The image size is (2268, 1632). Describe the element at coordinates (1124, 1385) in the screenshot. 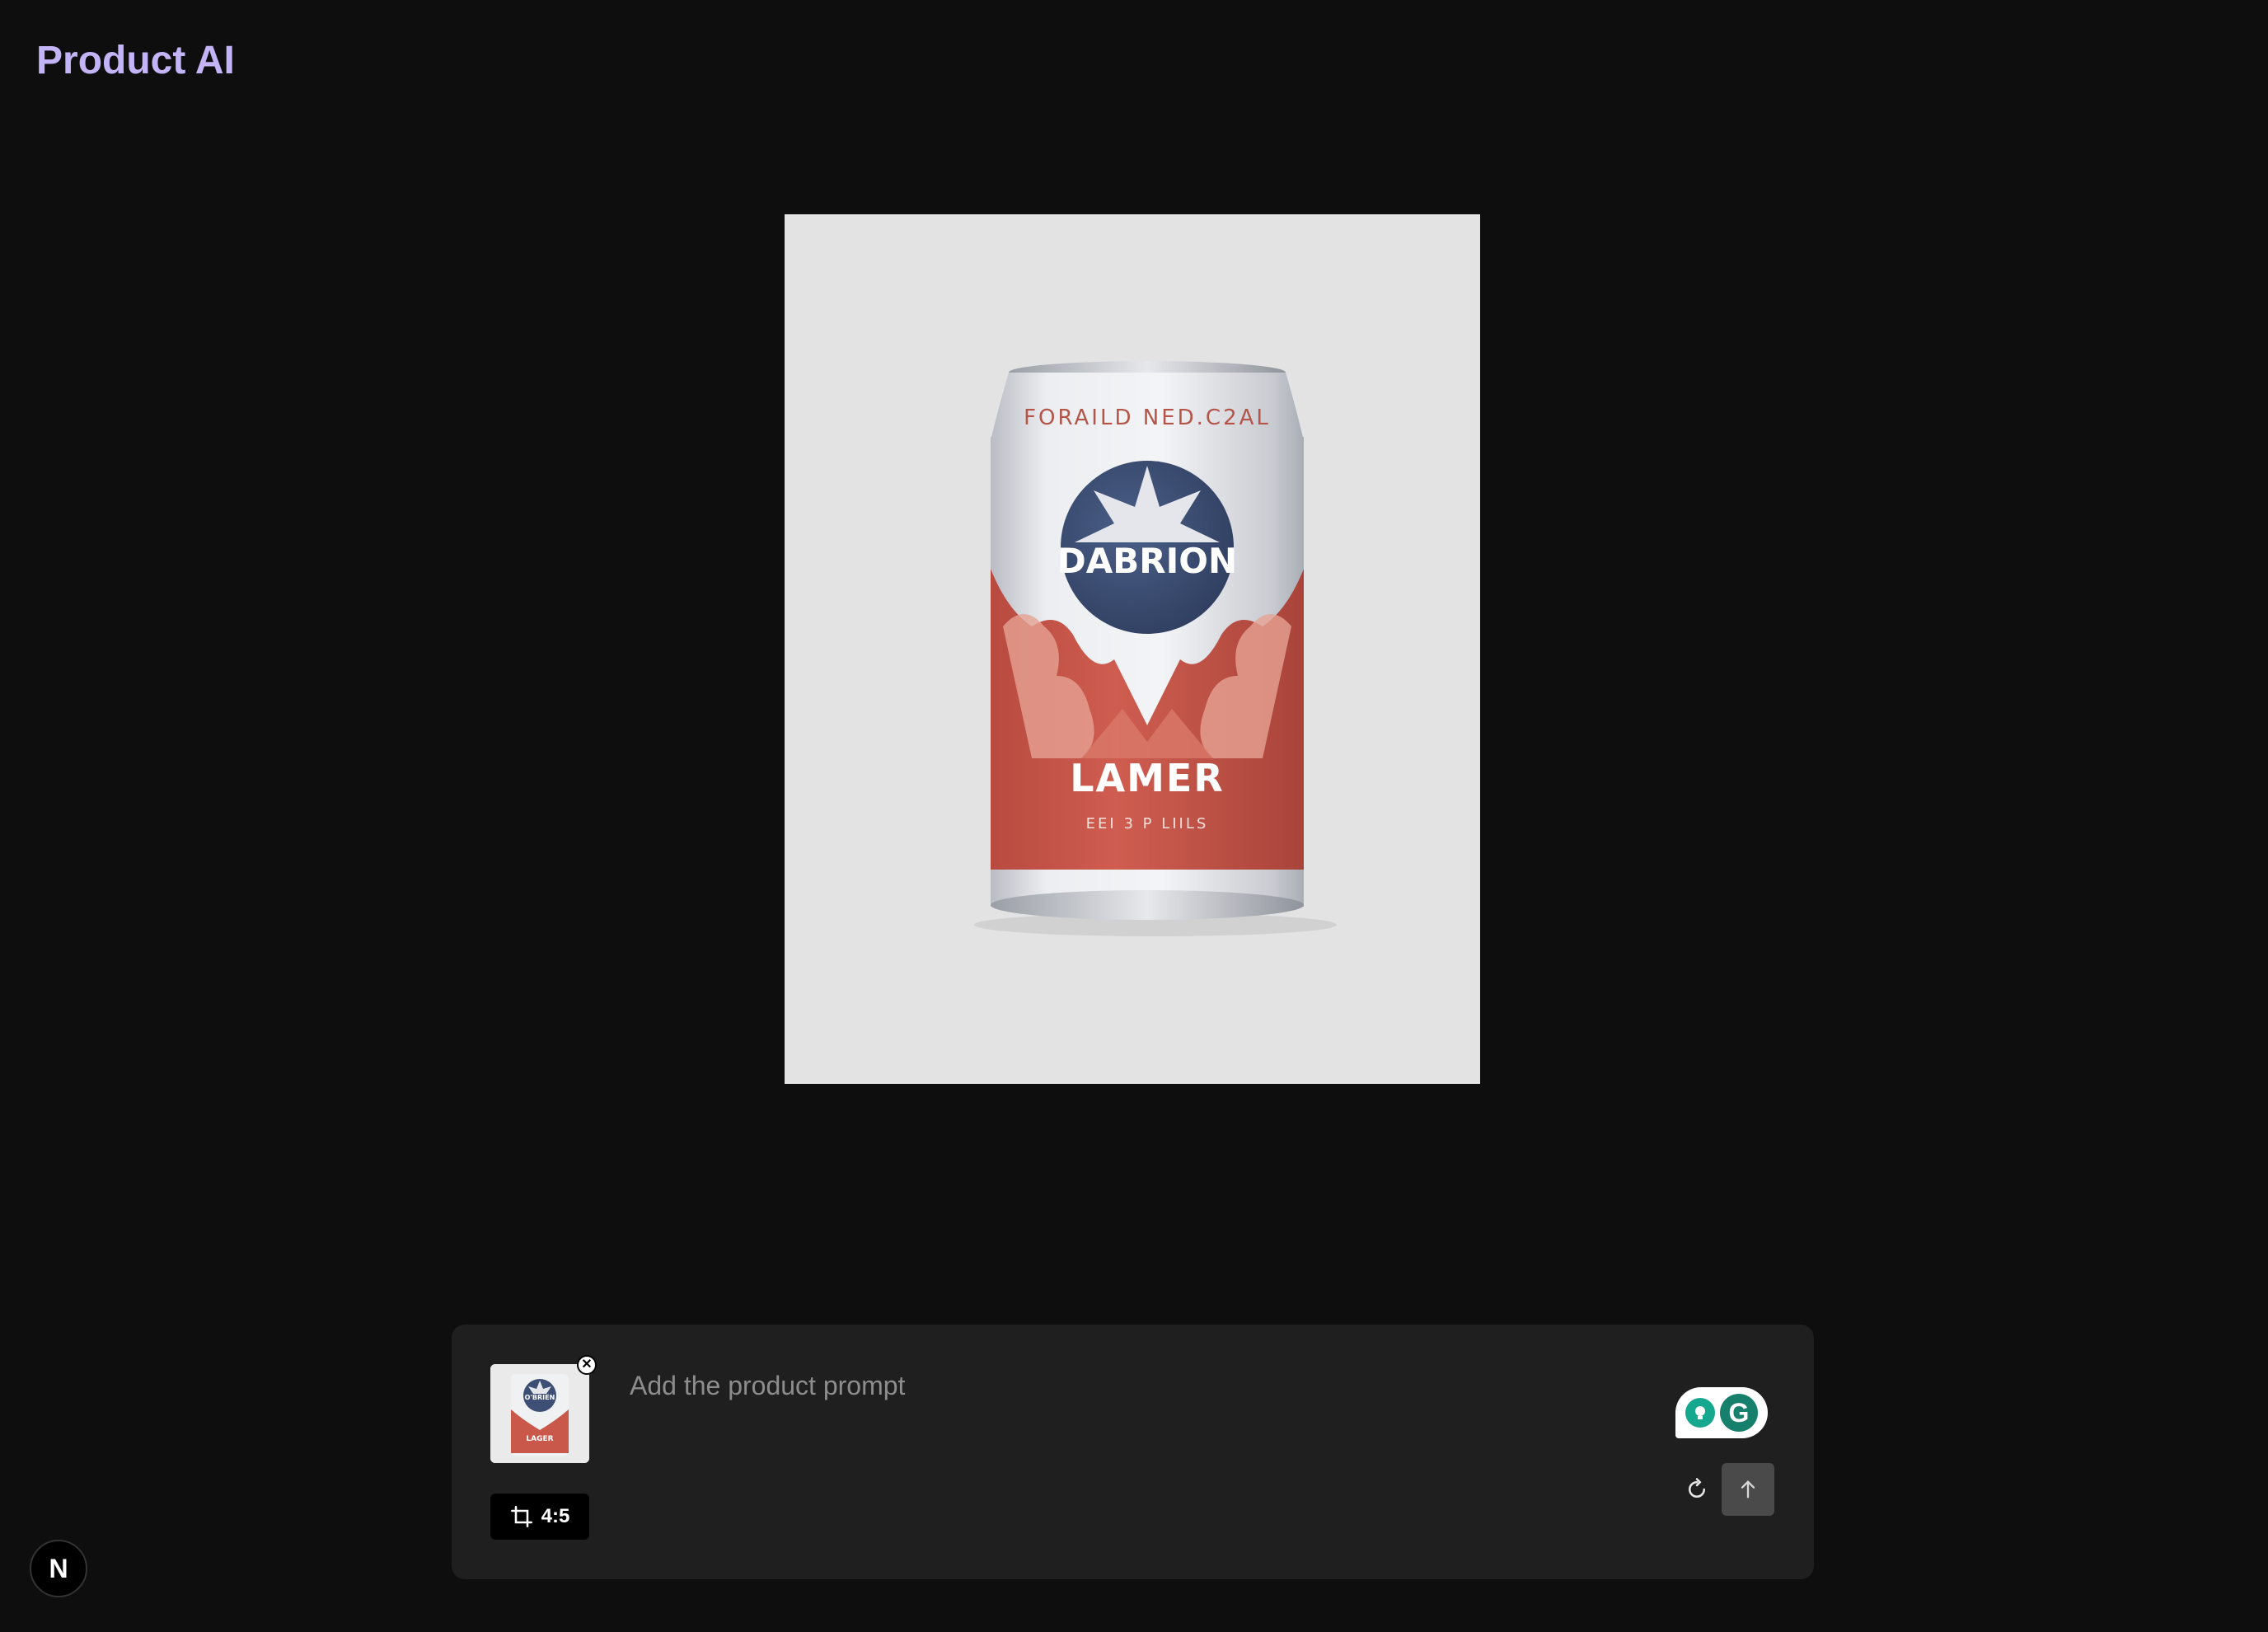

I see `prompt-input` at that location.